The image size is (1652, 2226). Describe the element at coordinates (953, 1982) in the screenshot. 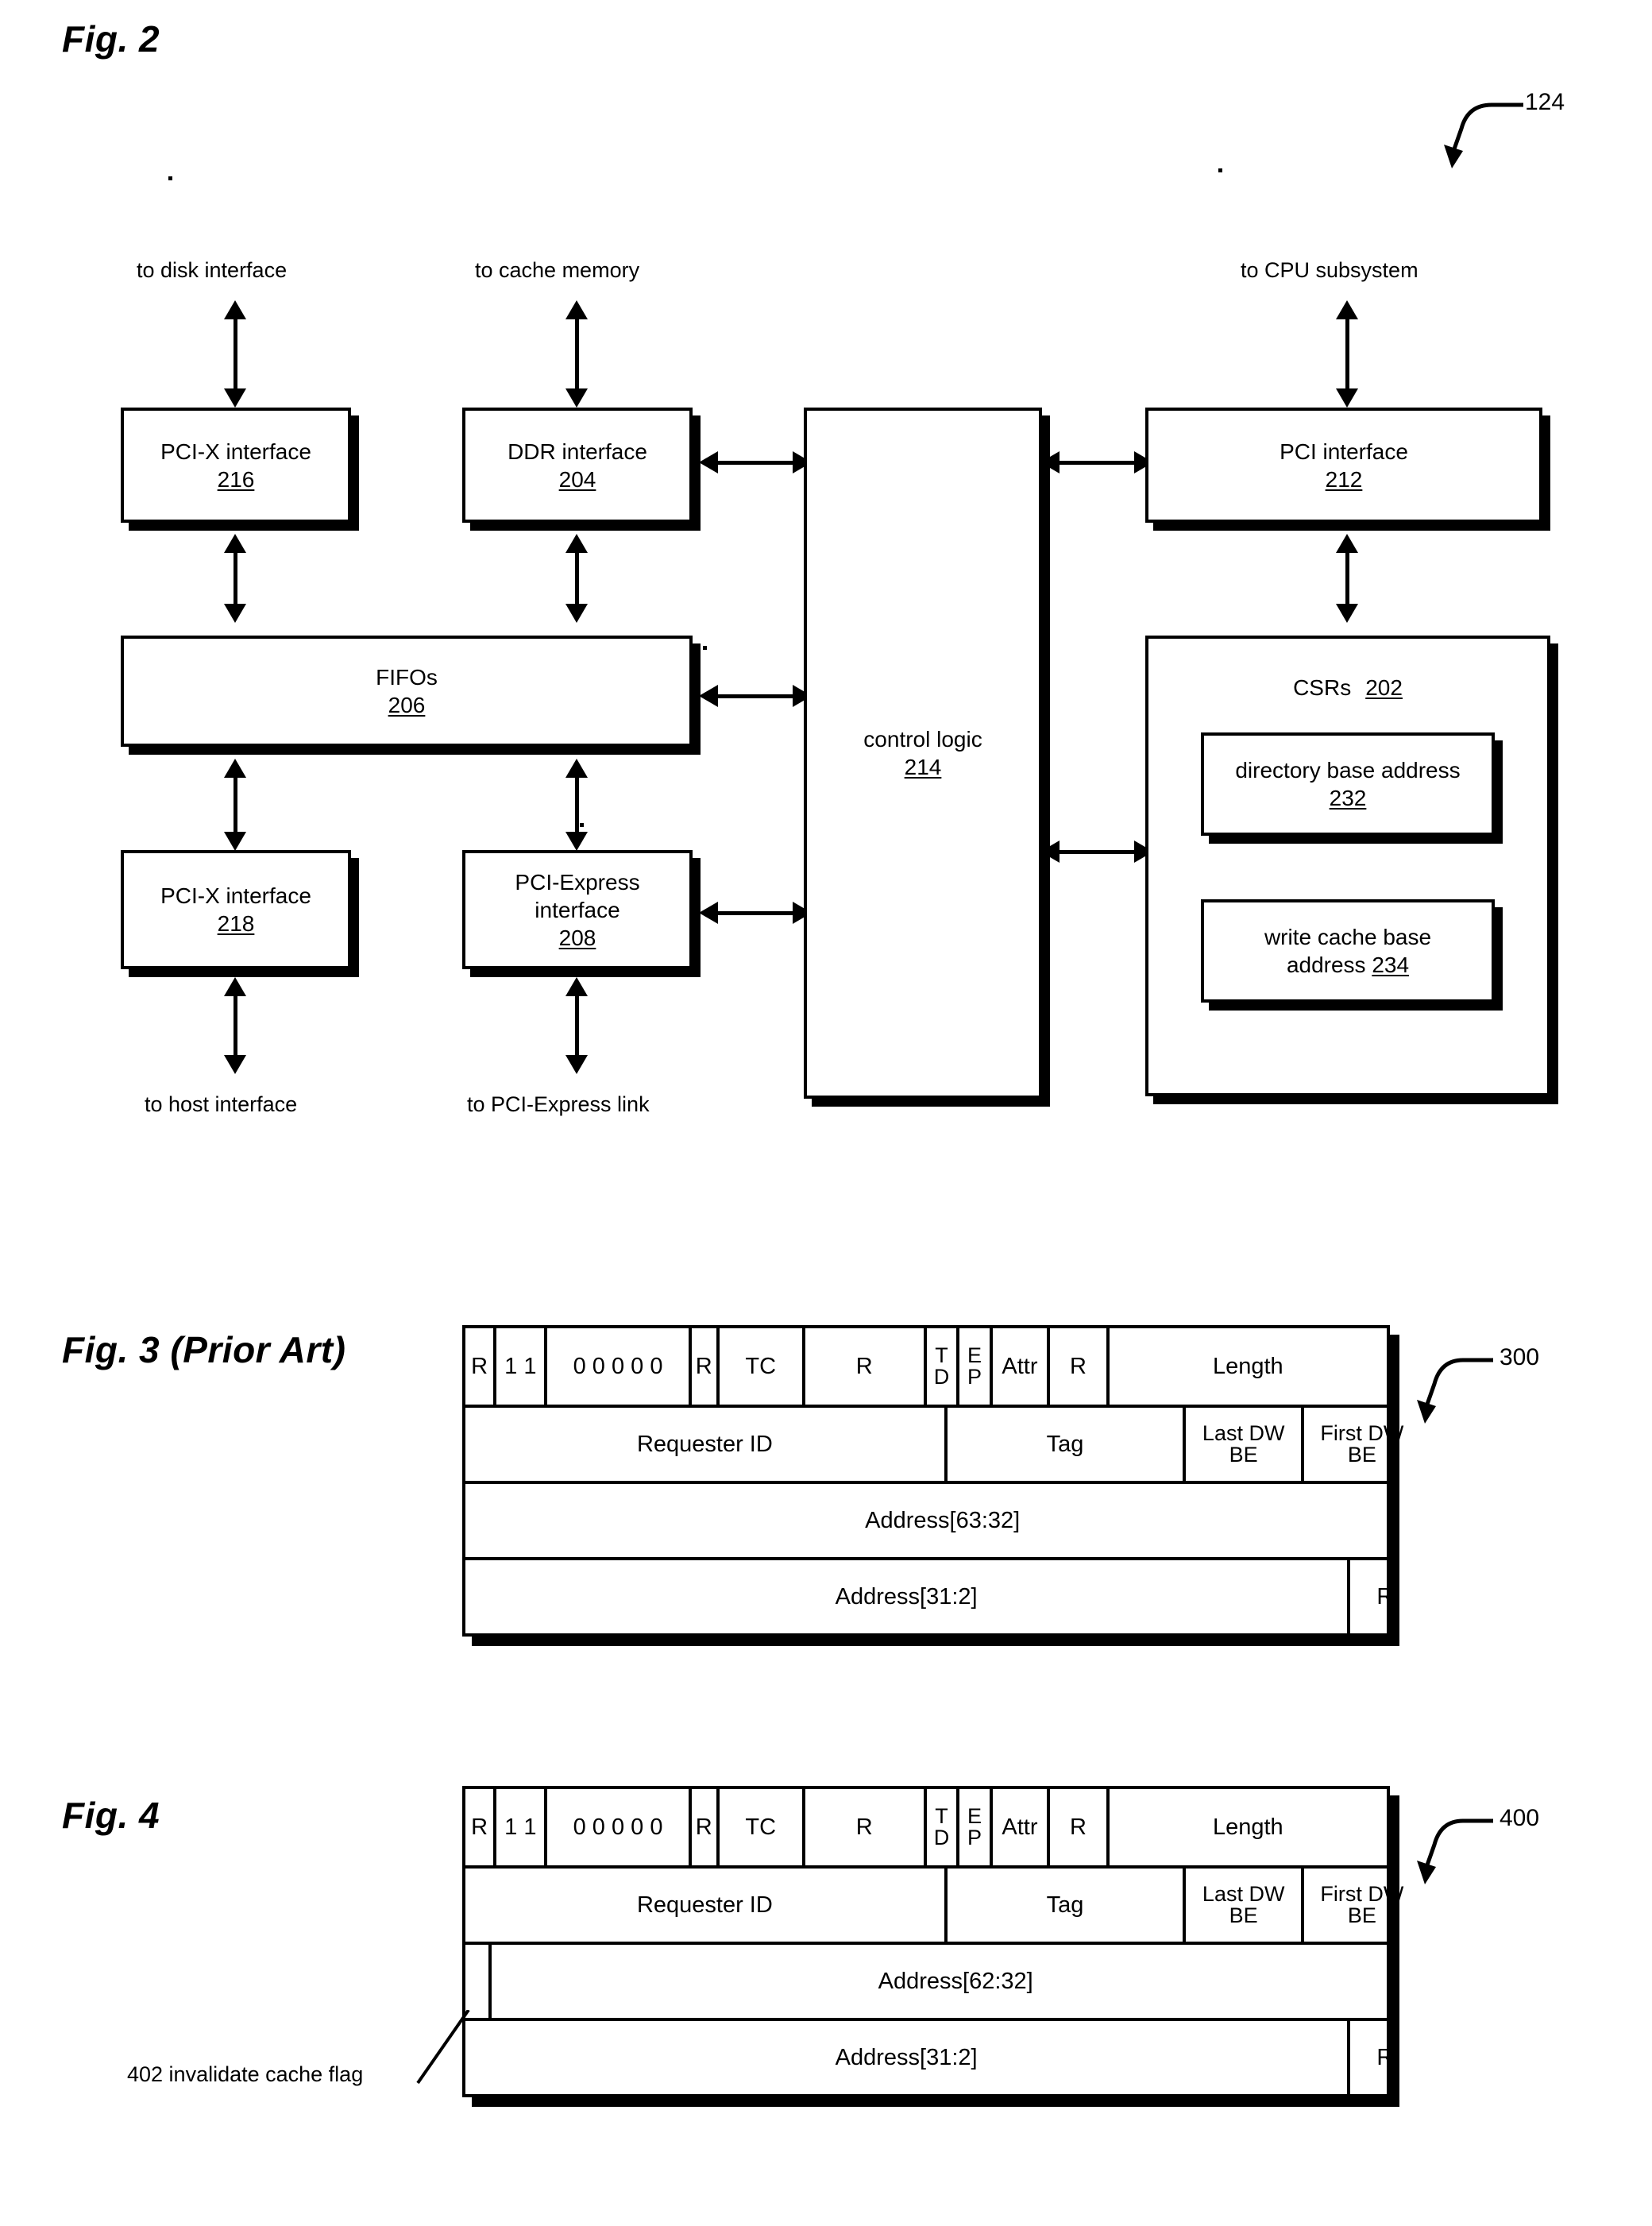

I see `fig4-address-hi-row-cell-address-62-32: Address[62:32]` at that location.